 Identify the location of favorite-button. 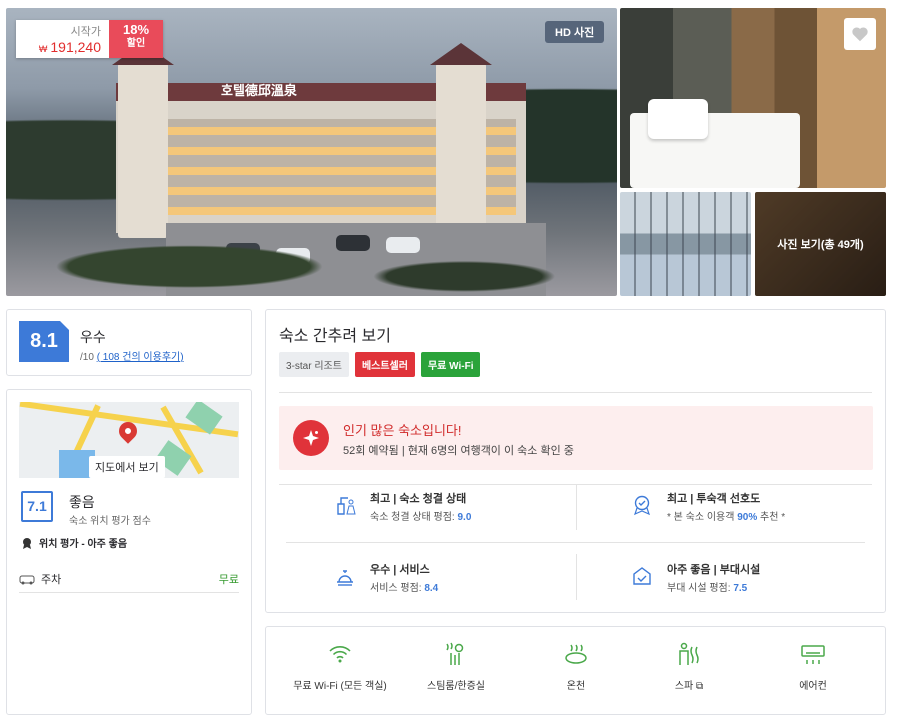
(860, 34).